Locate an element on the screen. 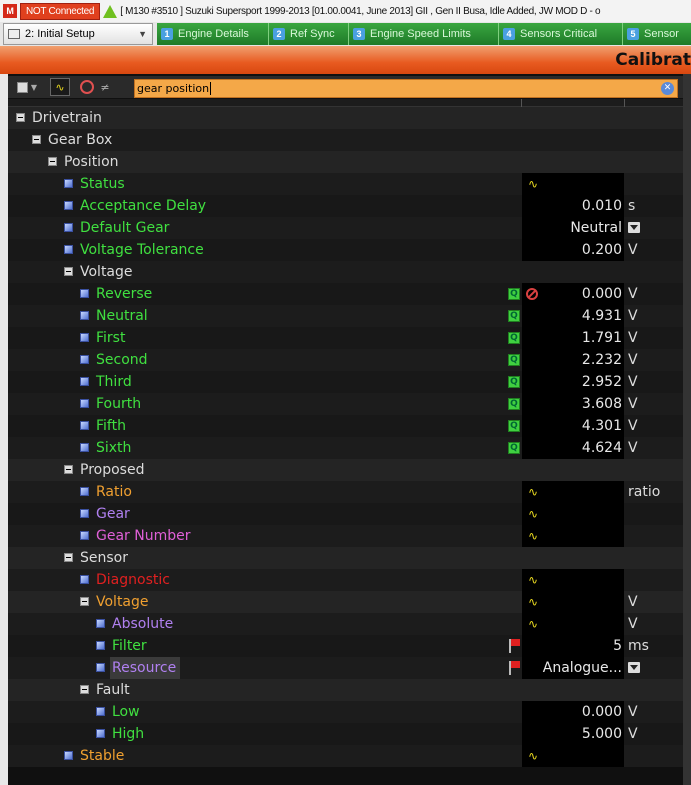 The width and height of the screenshot is (691, 785). view-mode-button: ▼ is located at coordinates (27, 87).